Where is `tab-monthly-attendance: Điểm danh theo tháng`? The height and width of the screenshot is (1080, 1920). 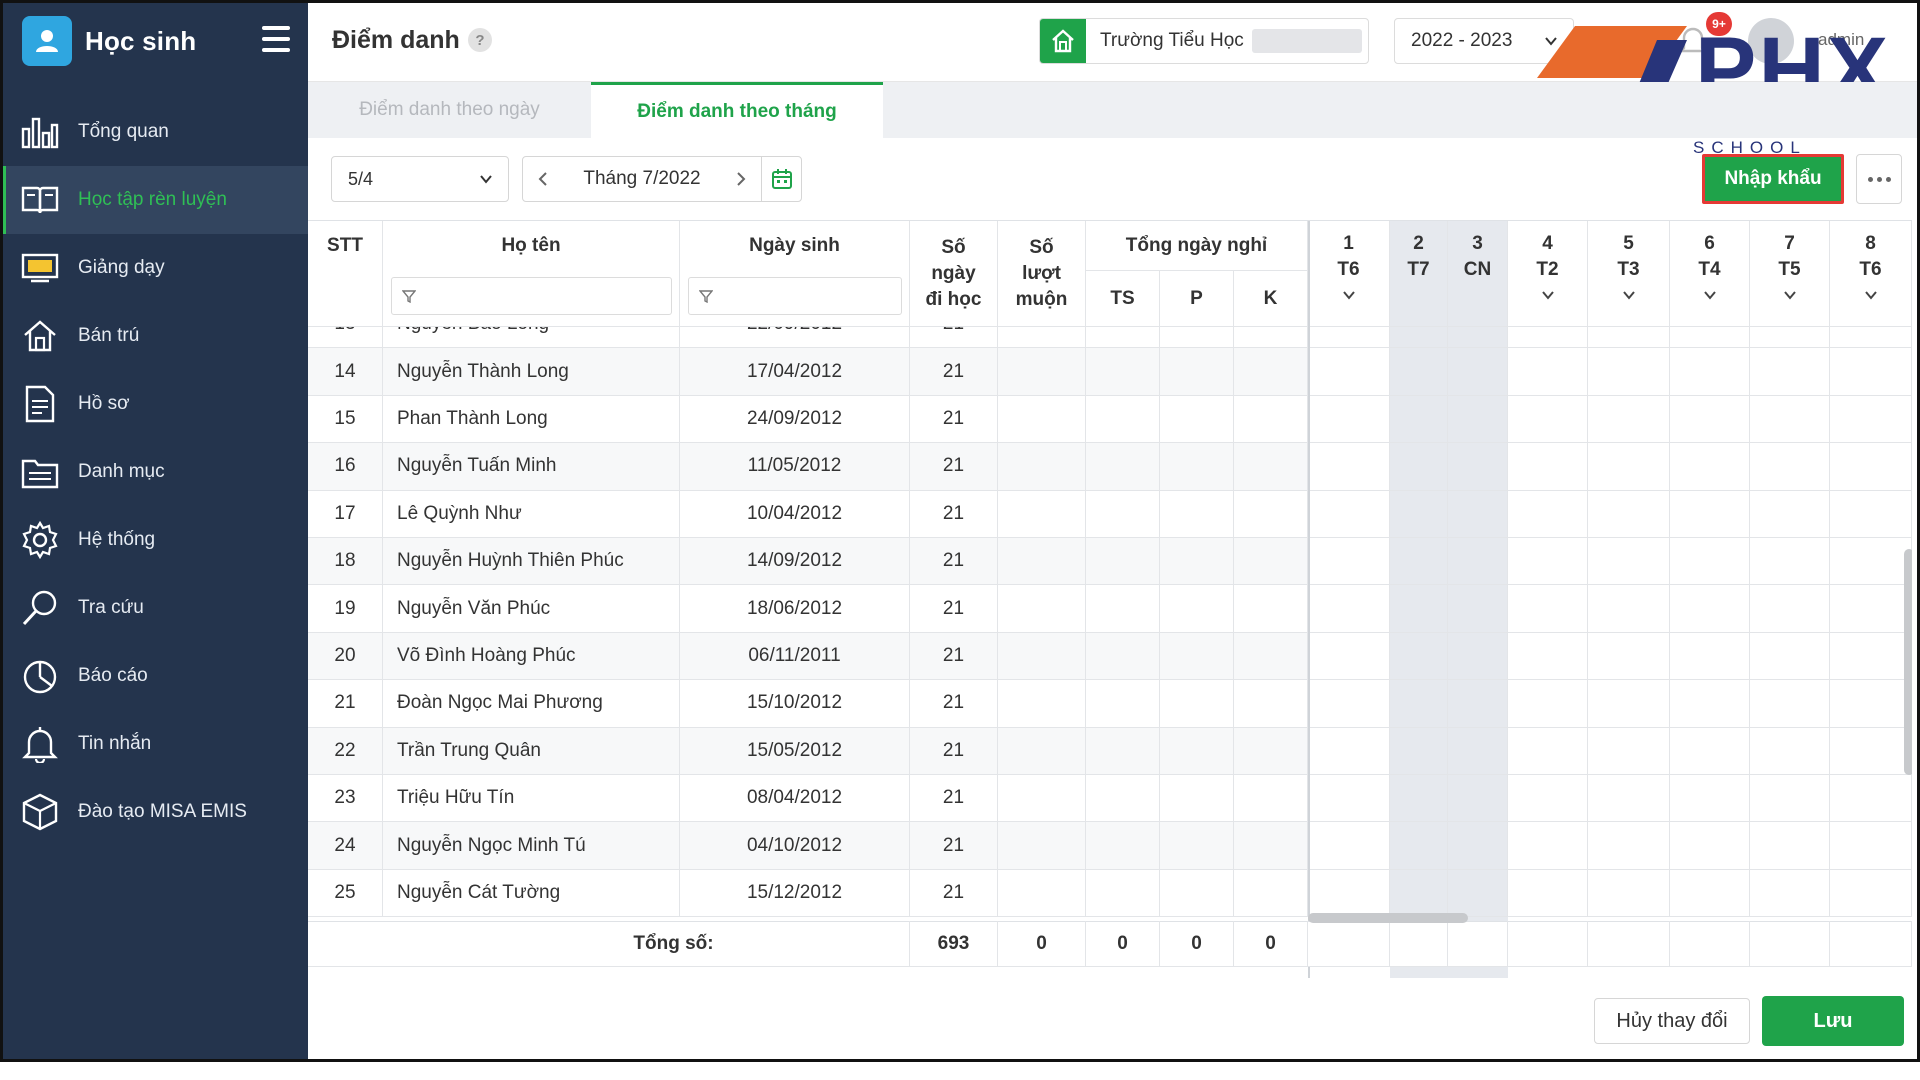 tab-monthly-attendance: Điểm danh theo tháng is located at coordinates (737, 110).